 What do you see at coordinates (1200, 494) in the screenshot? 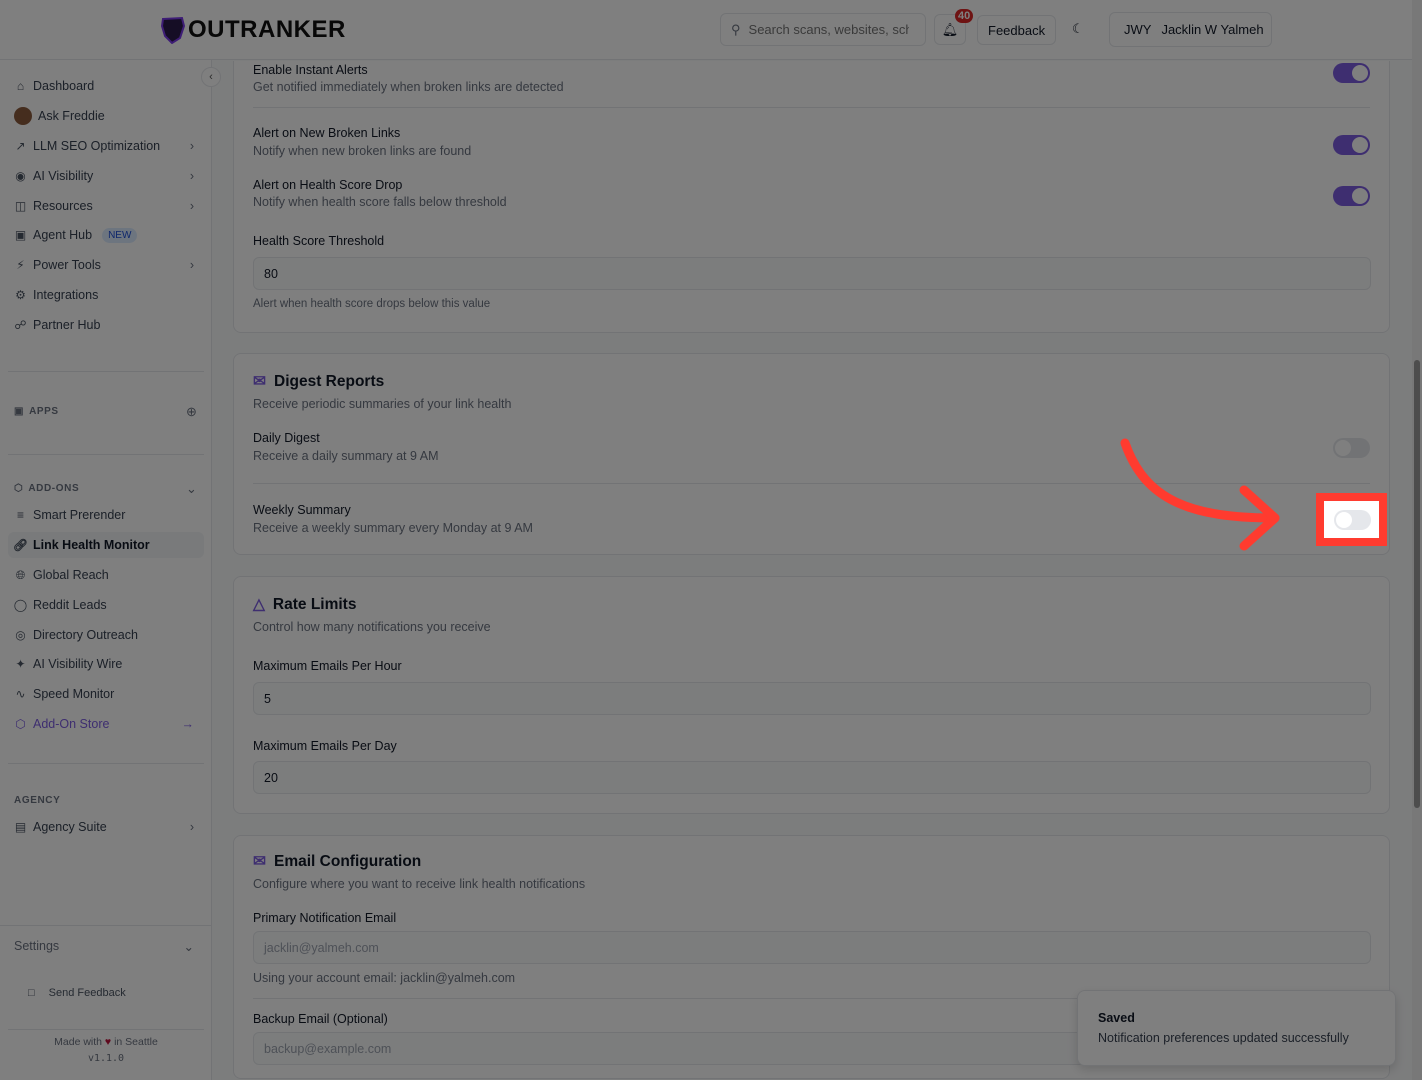
I see `annotation-arrow-icon` at bounding box center [1200, 494].